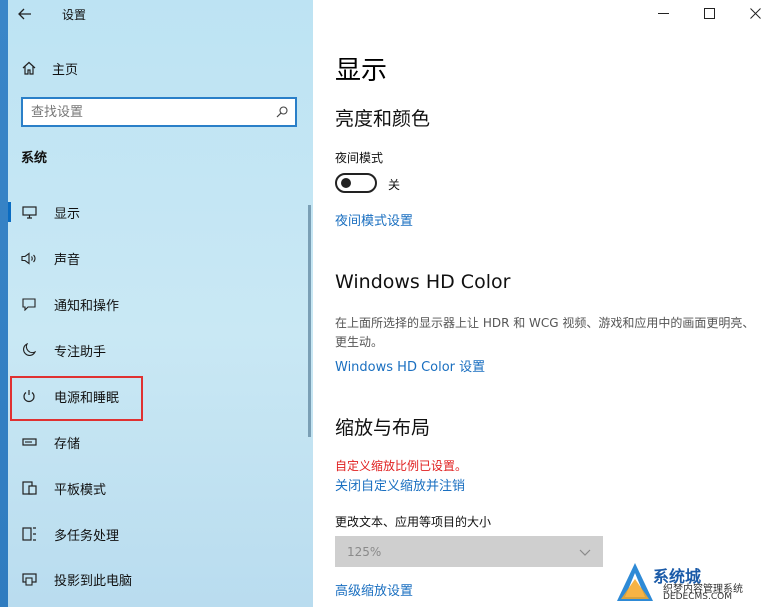 This screenshot has width=778, height=607. I want to click on watermark: 系统城 织梦内容管理系统 DEDECMS.COM, so click(692, 582).